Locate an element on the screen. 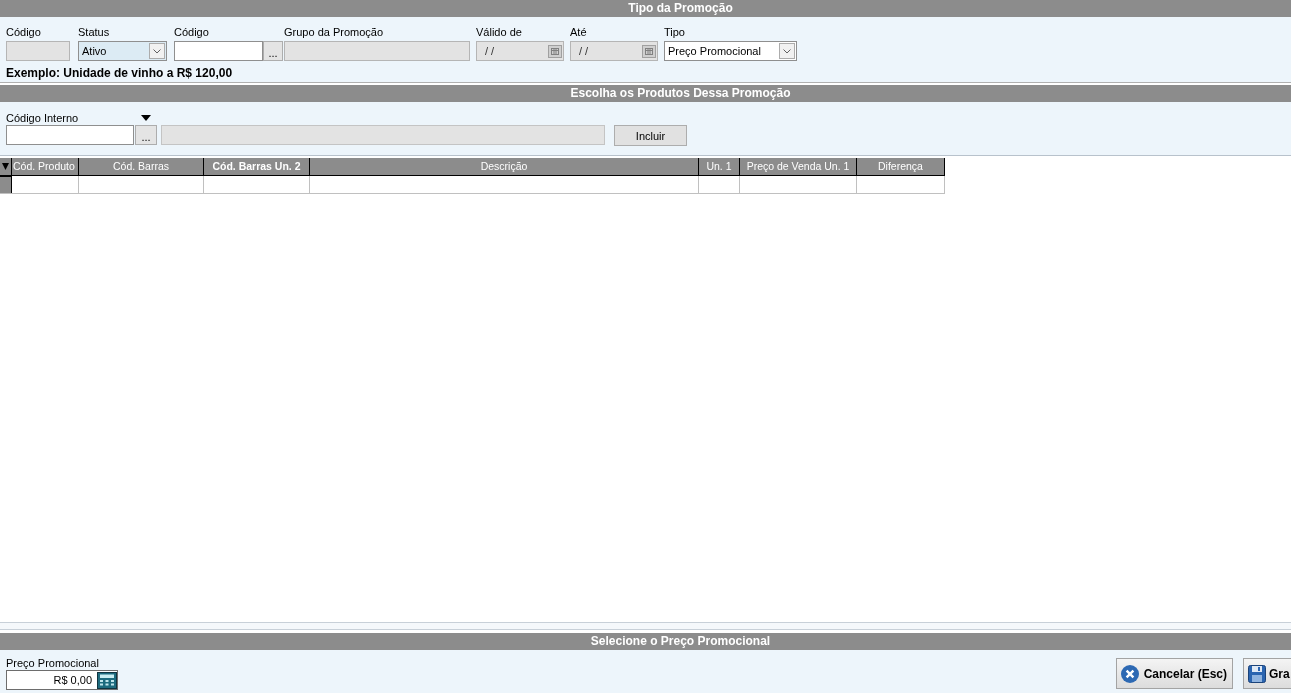 The image size is (1291, 693). field-label: Até is located at coordinates (578, 32).